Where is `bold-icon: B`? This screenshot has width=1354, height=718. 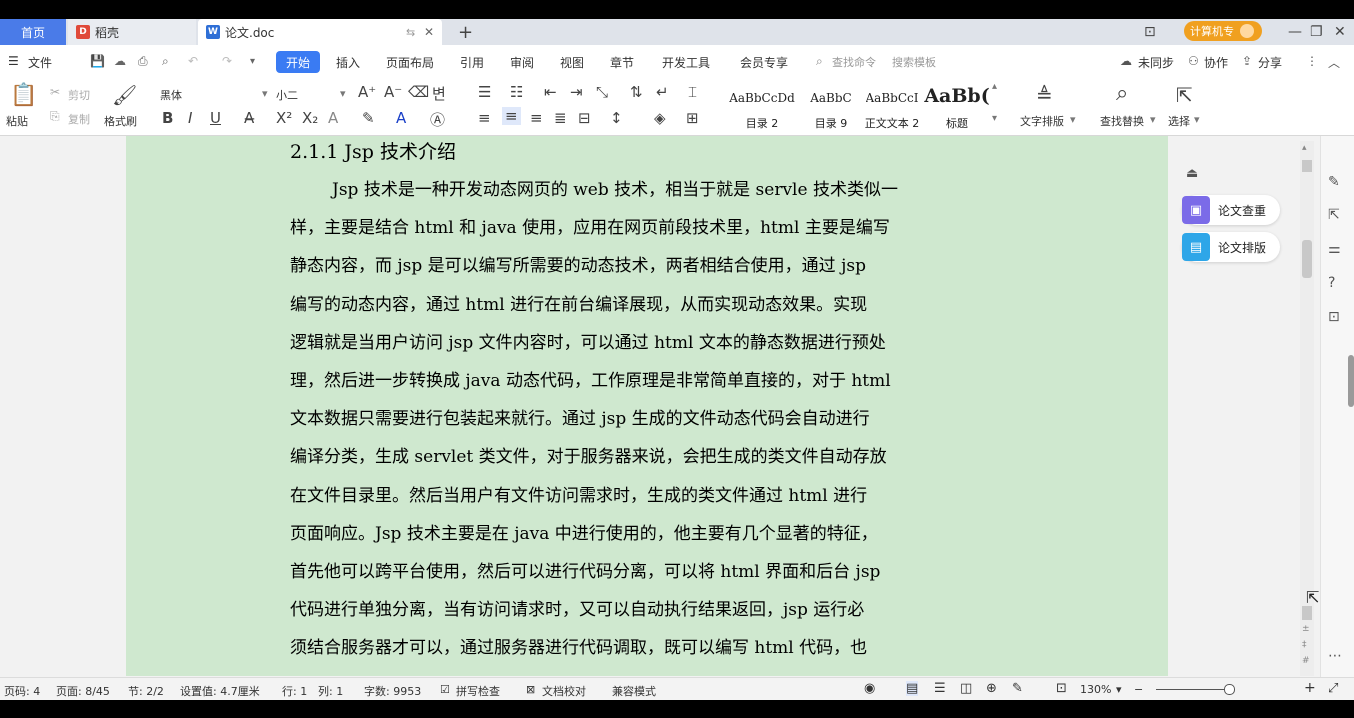 bold-icon: B is located at coordinates (167, 118).